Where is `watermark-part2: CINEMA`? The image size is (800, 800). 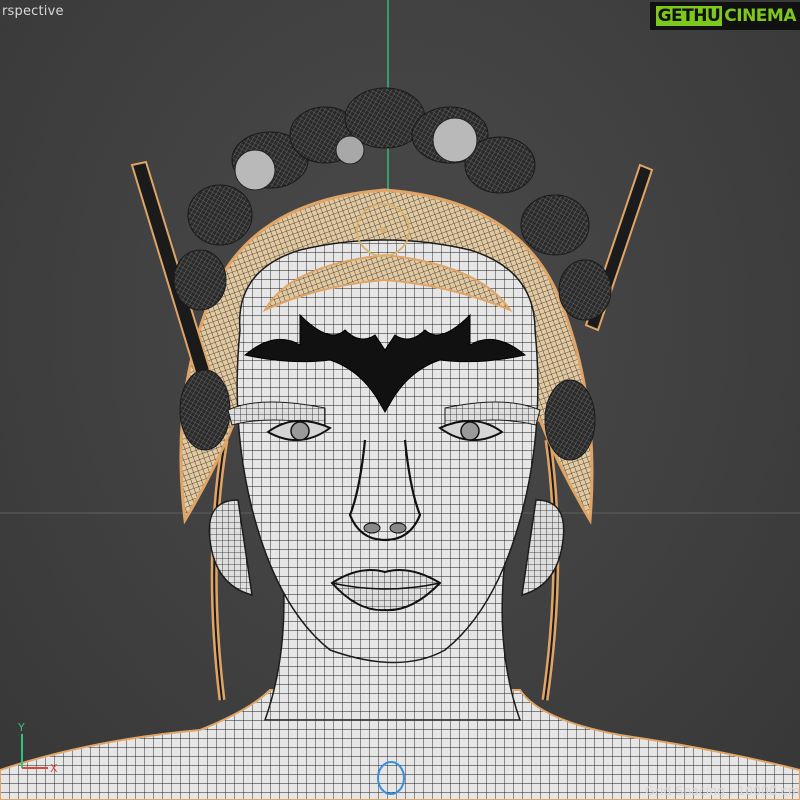
watermark-part2: CINEMA is located at coordinates (760, 16).